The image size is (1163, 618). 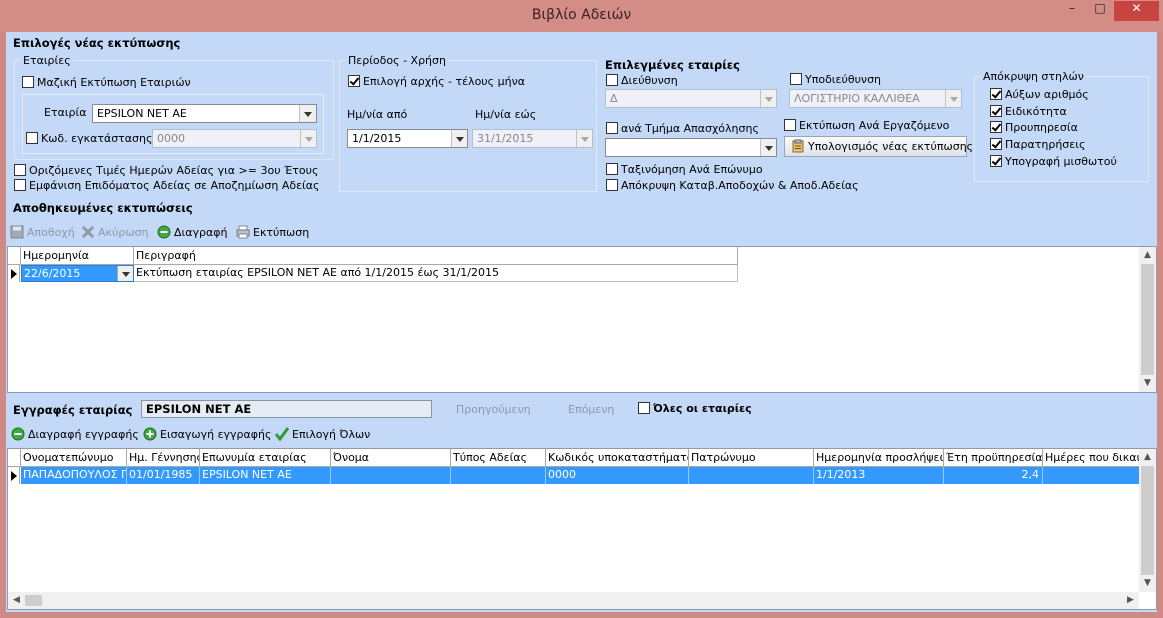 I want to click on saved-prints-scrollbar: ▲ ▼, so click(x=1147, y=319).